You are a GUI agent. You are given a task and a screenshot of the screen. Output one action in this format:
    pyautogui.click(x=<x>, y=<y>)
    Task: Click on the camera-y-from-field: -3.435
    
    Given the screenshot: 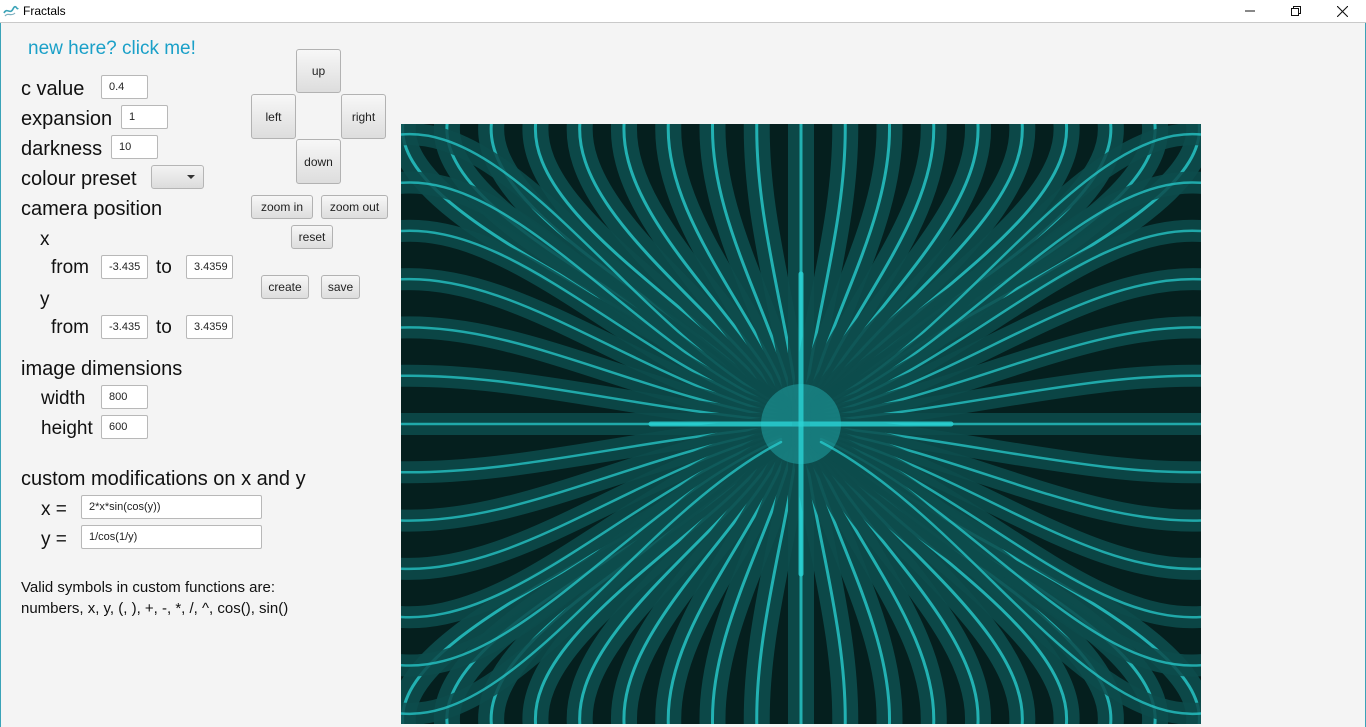 What is the action you would take?
    pyautogui.click(x=124, y=327)
    